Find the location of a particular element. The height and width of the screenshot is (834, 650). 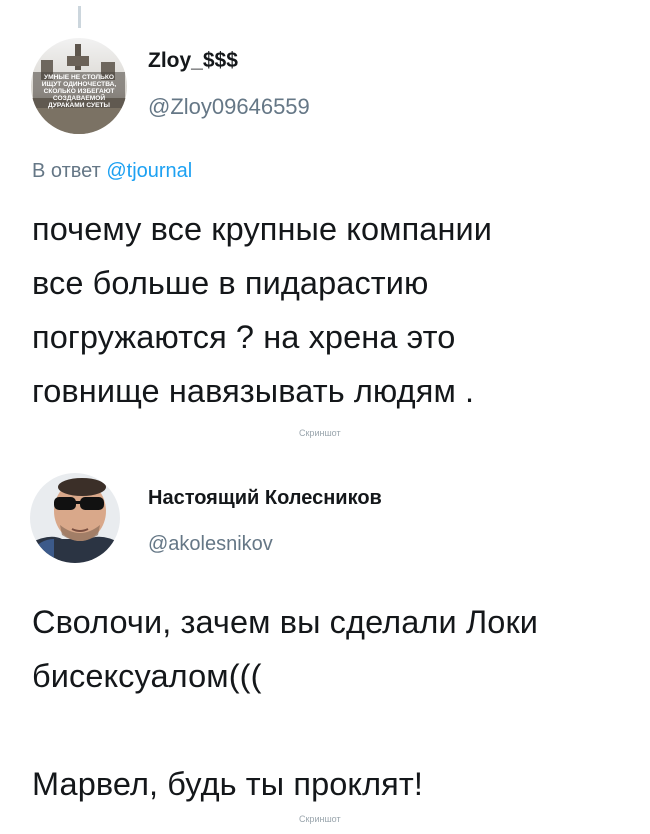

author-display-name: Zloy_$$$ is located at coordinates (193, 61).